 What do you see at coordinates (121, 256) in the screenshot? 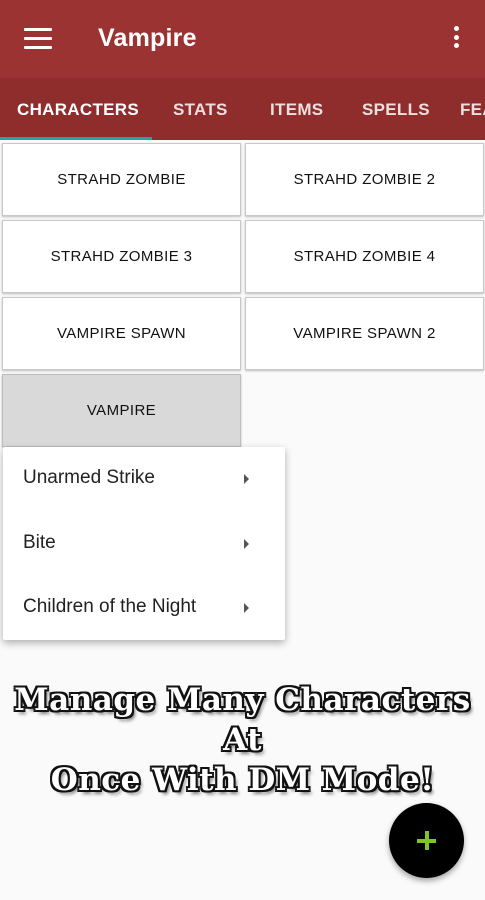
I see `character-button: STRAHD ZOMBIE 3` at bounding box center [121, 256].